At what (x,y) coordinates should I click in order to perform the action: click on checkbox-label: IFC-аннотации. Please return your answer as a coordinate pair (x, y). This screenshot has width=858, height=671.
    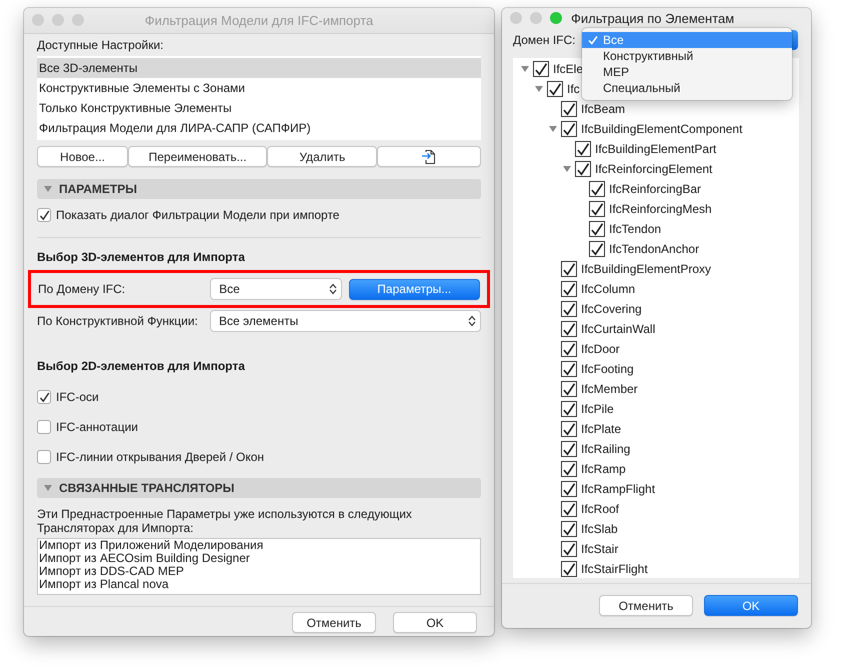
    Looking at the image, I should click on (97, 427).